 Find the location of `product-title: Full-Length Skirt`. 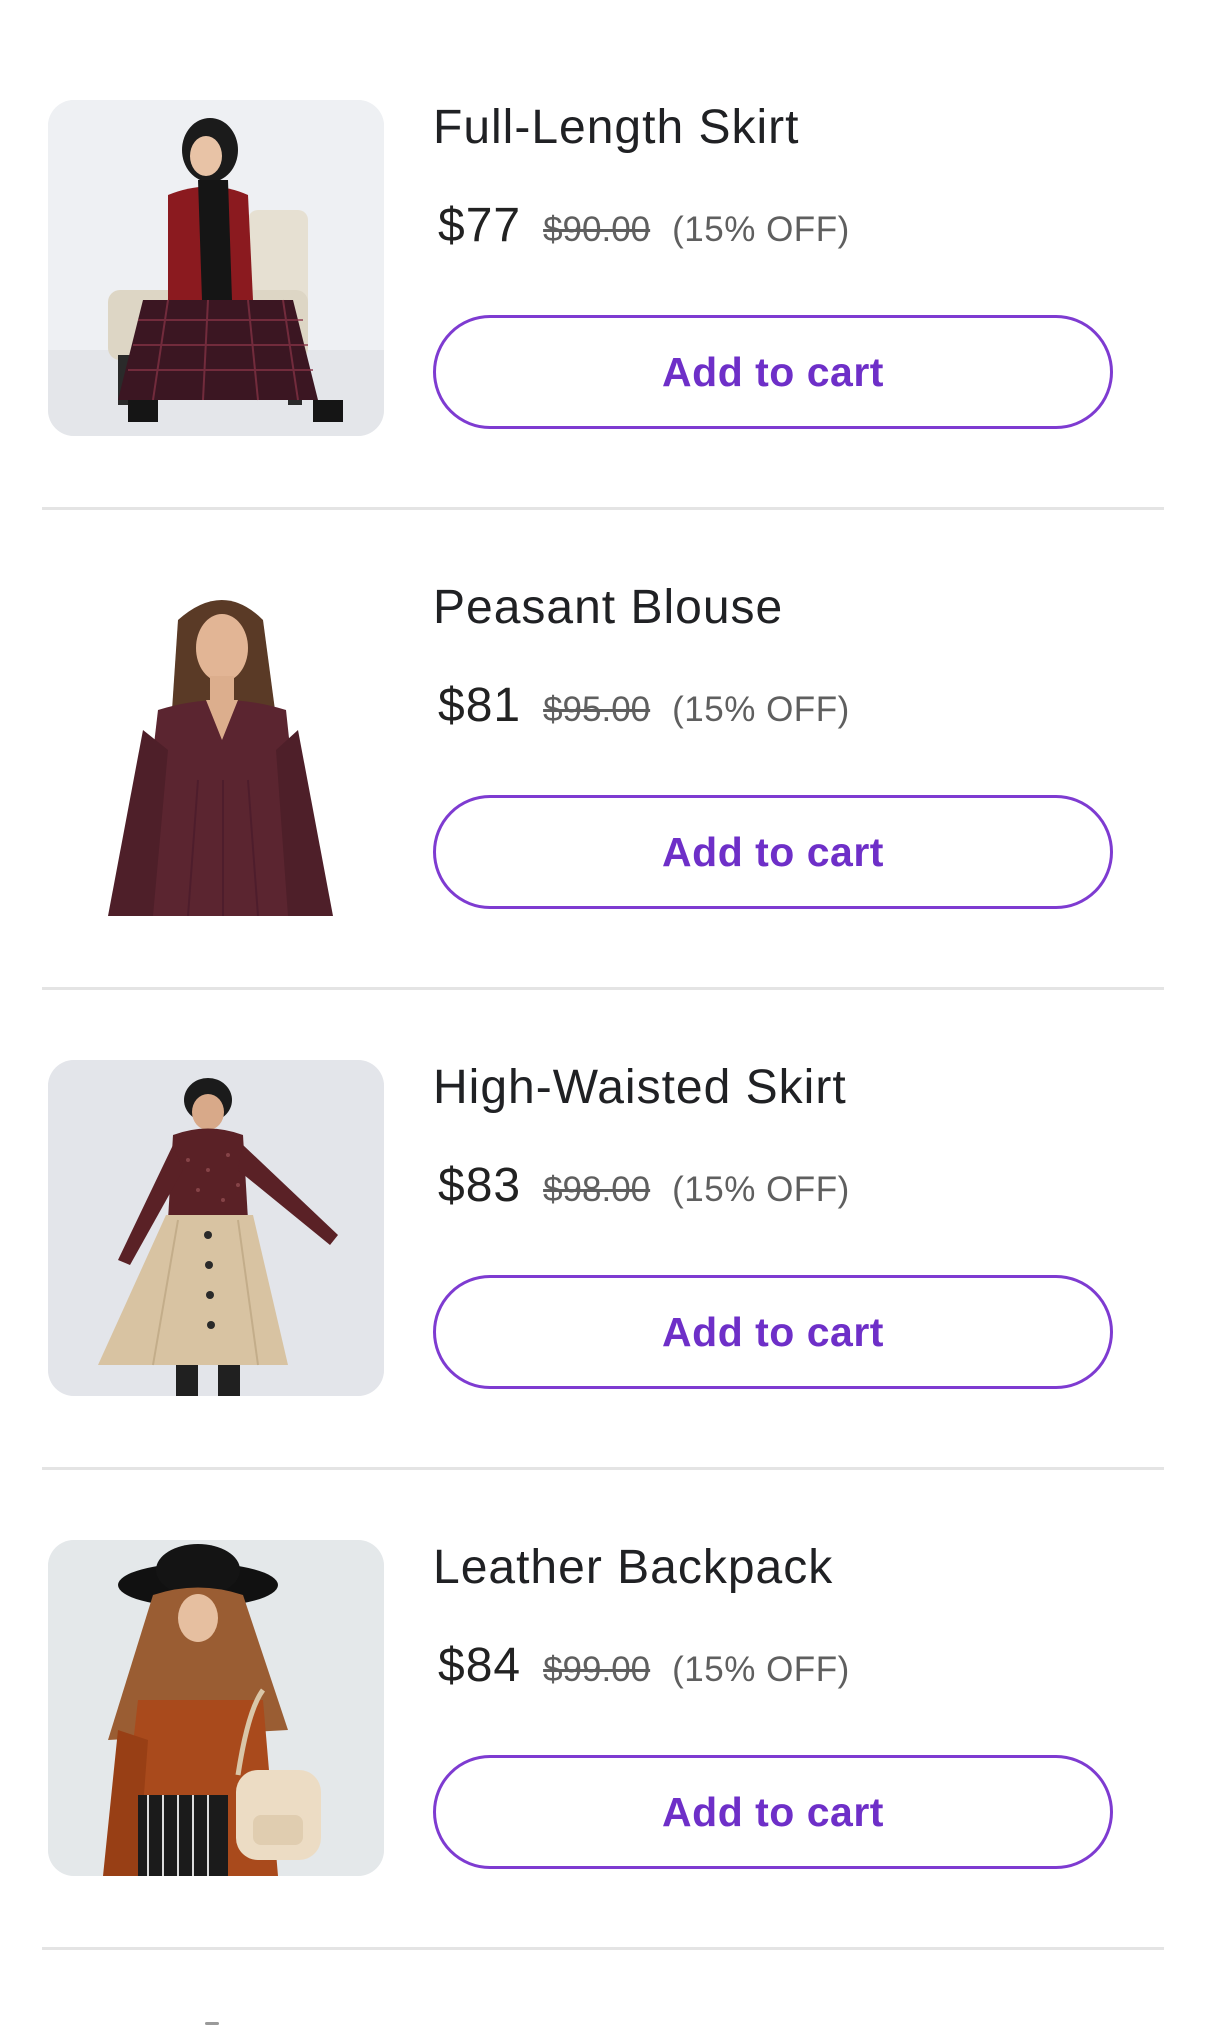

product-title: Full-Length Skirt is located at coordinates (616, 128).